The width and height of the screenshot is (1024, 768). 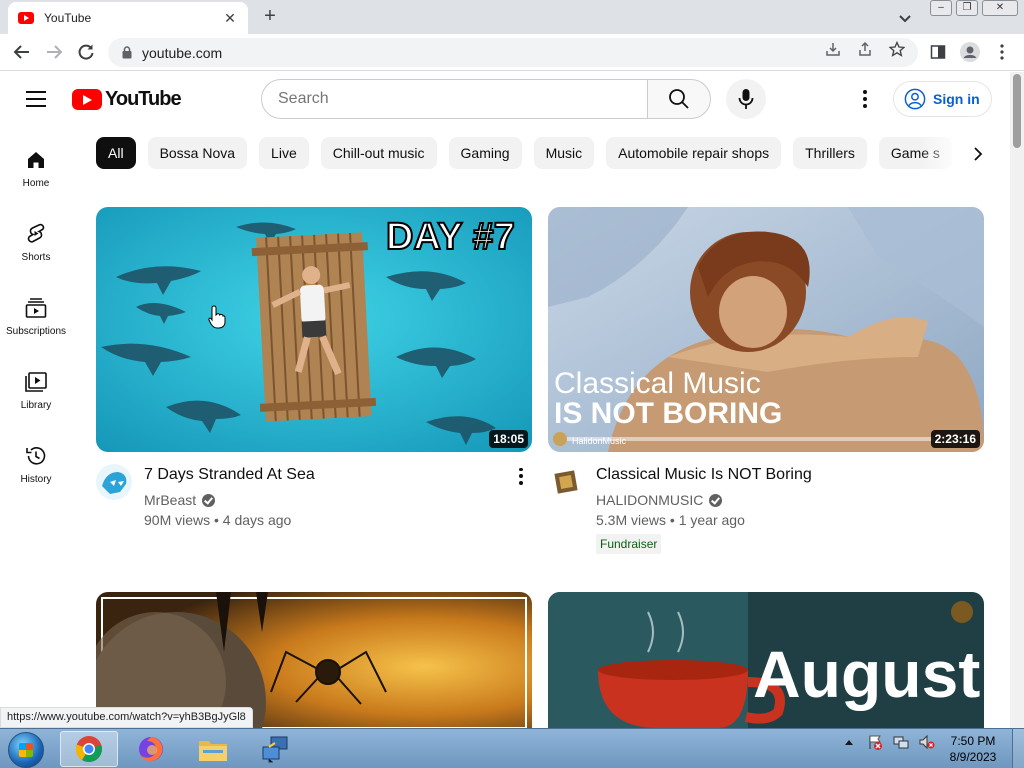 I want to click on video-card: August, so click(x=766, y=660).